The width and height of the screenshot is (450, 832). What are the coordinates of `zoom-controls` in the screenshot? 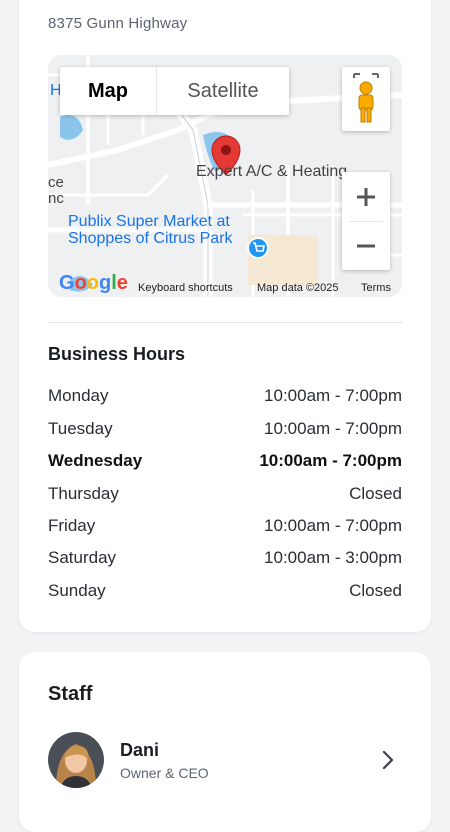 It's located at (366, 221).